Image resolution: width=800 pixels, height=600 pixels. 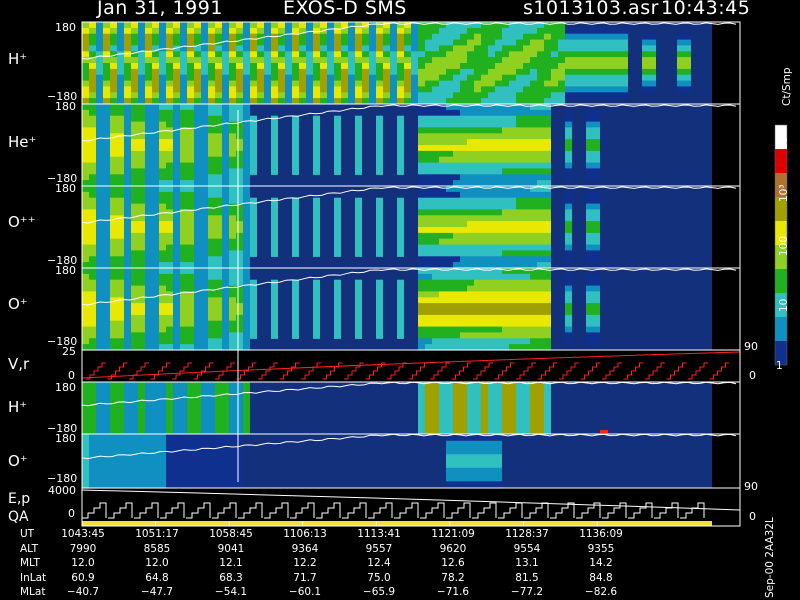 What do you see at coordinates (65, 106) in the screenshot?
I see `ytick-top-1: 180` at bounding box center [65, 106].